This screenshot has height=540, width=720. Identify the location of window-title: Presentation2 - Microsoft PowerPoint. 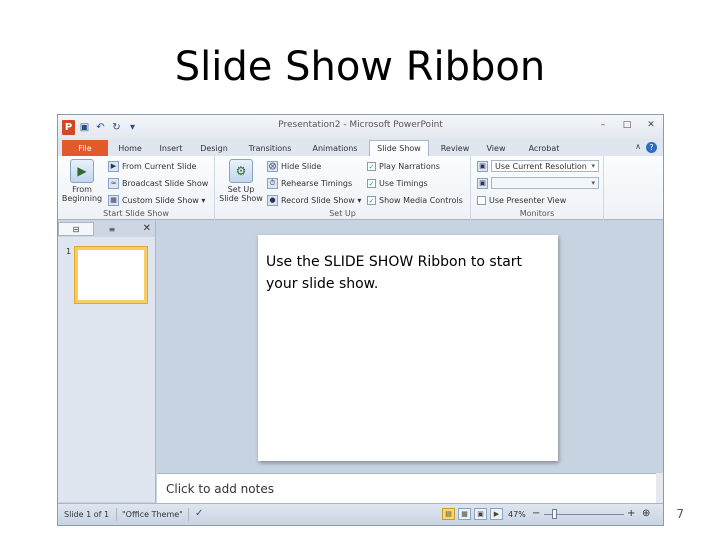
(360, 125).